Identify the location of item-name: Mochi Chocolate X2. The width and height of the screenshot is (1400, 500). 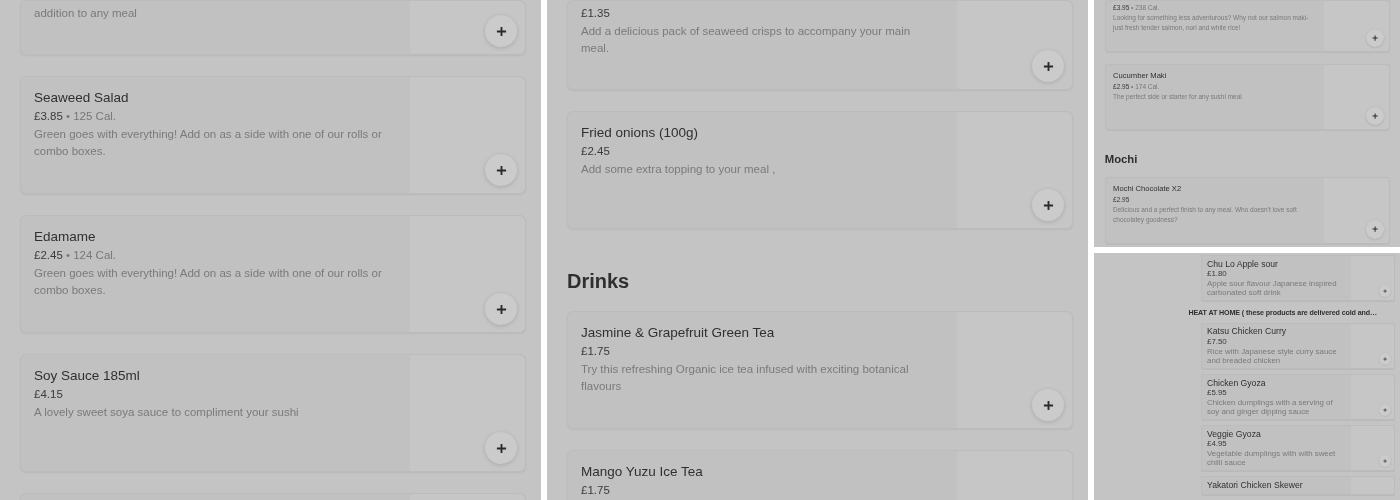
(1148, 189).